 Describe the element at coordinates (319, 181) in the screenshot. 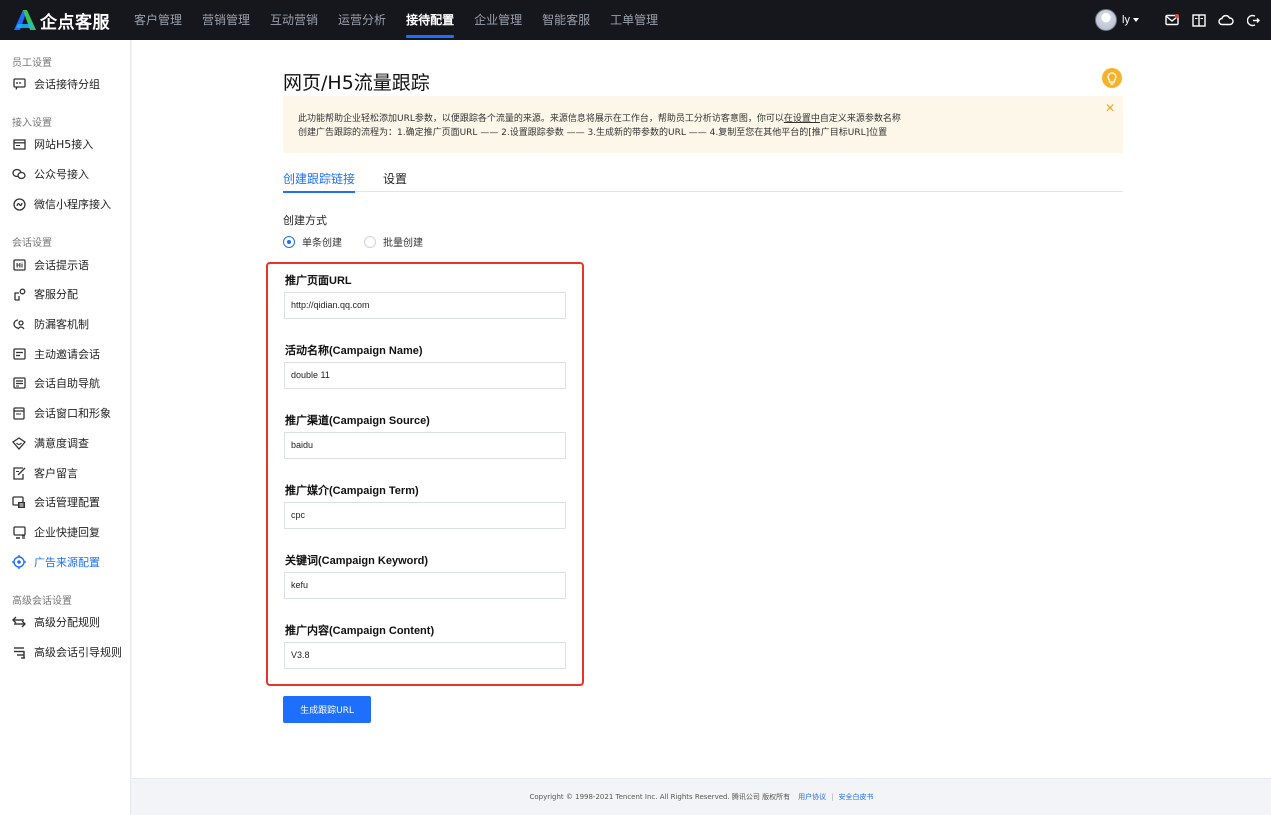

I see `tab-create-tracking-link: 创建跟踪链接` at that location.